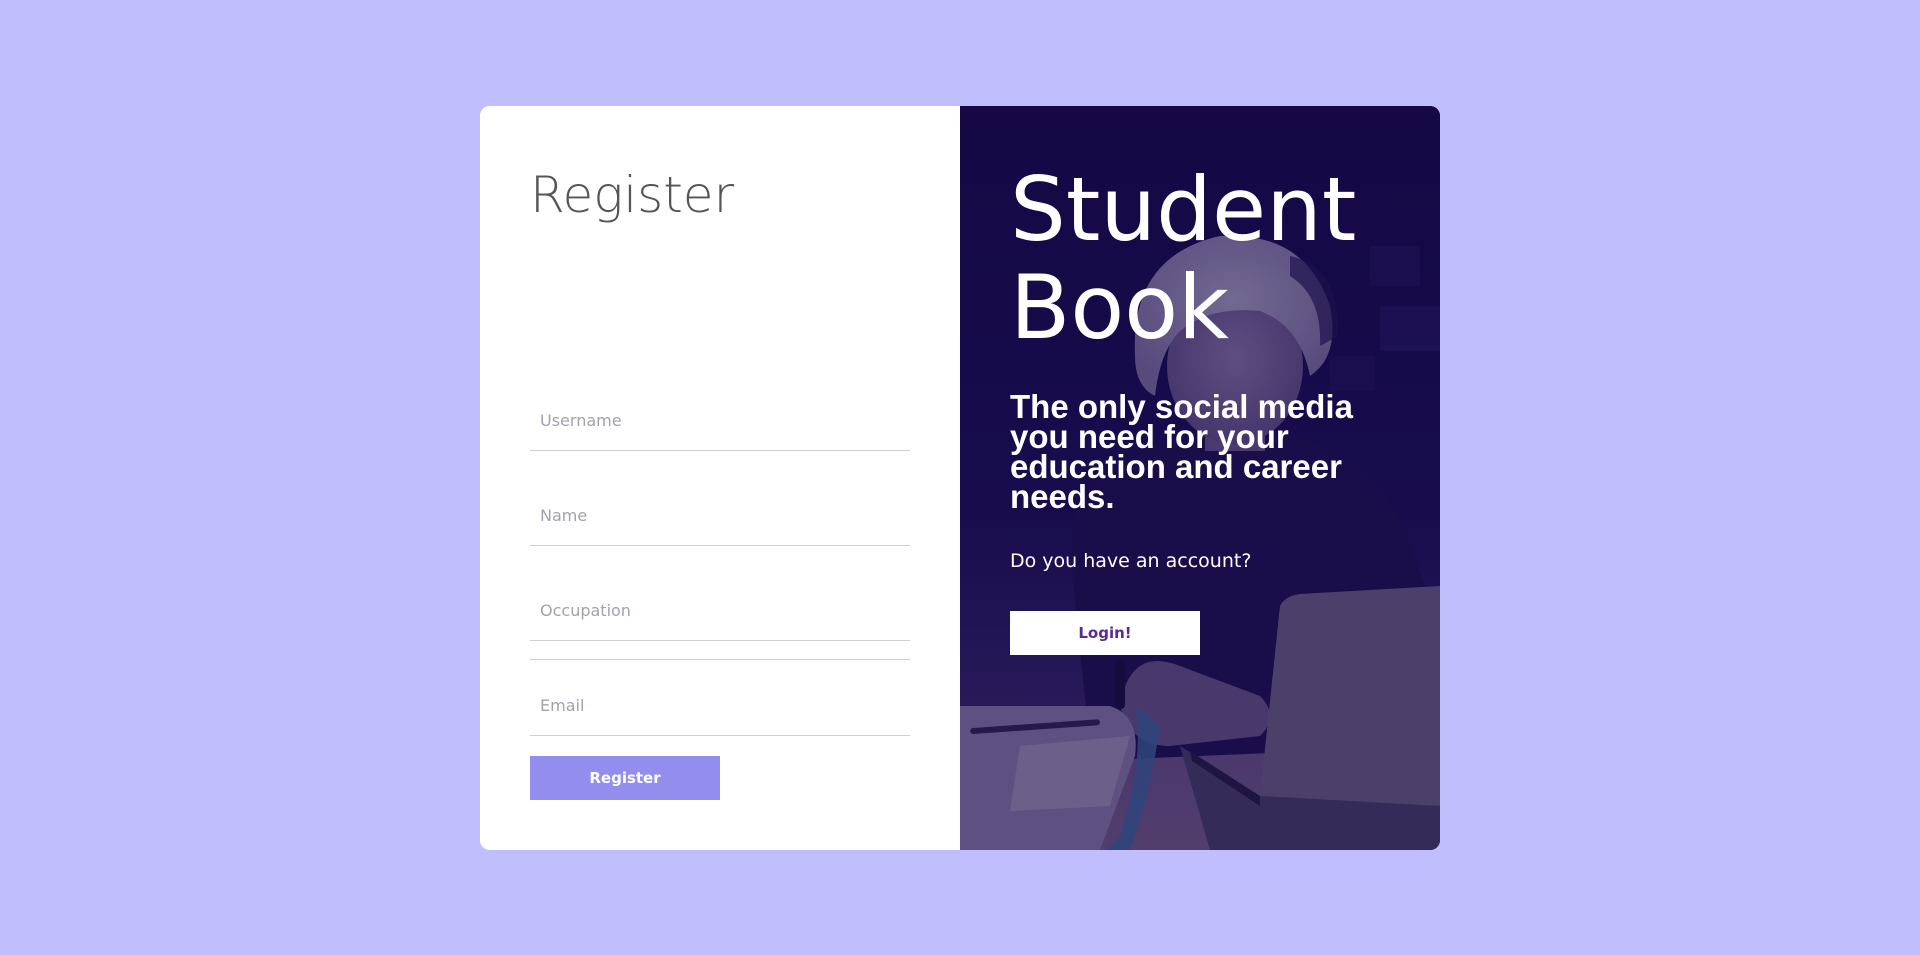 The image size is (1920, 955). What do you see at coordinates (632, 195) in the screenshot?
I see `register-title: Register` at bounding box center [632, 195].